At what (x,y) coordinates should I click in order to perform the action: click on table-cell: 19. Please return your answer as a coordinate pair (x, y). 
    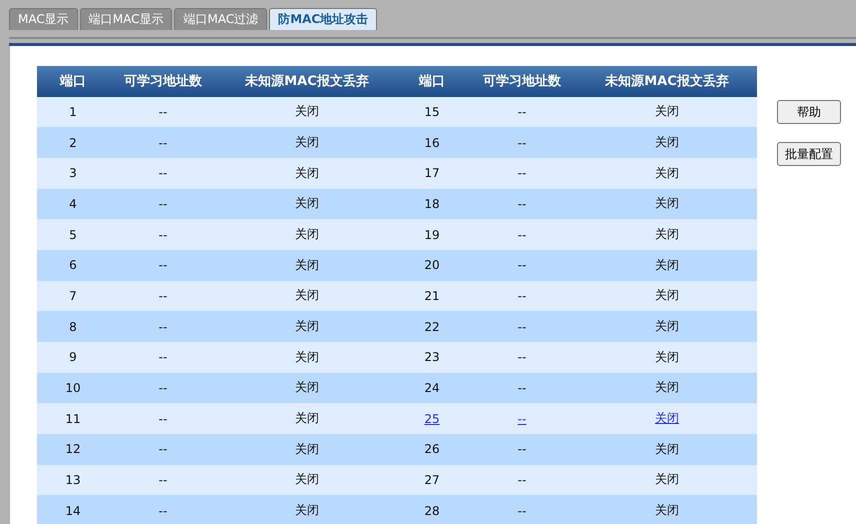
    Looking at the image, I should click on (432, 235).